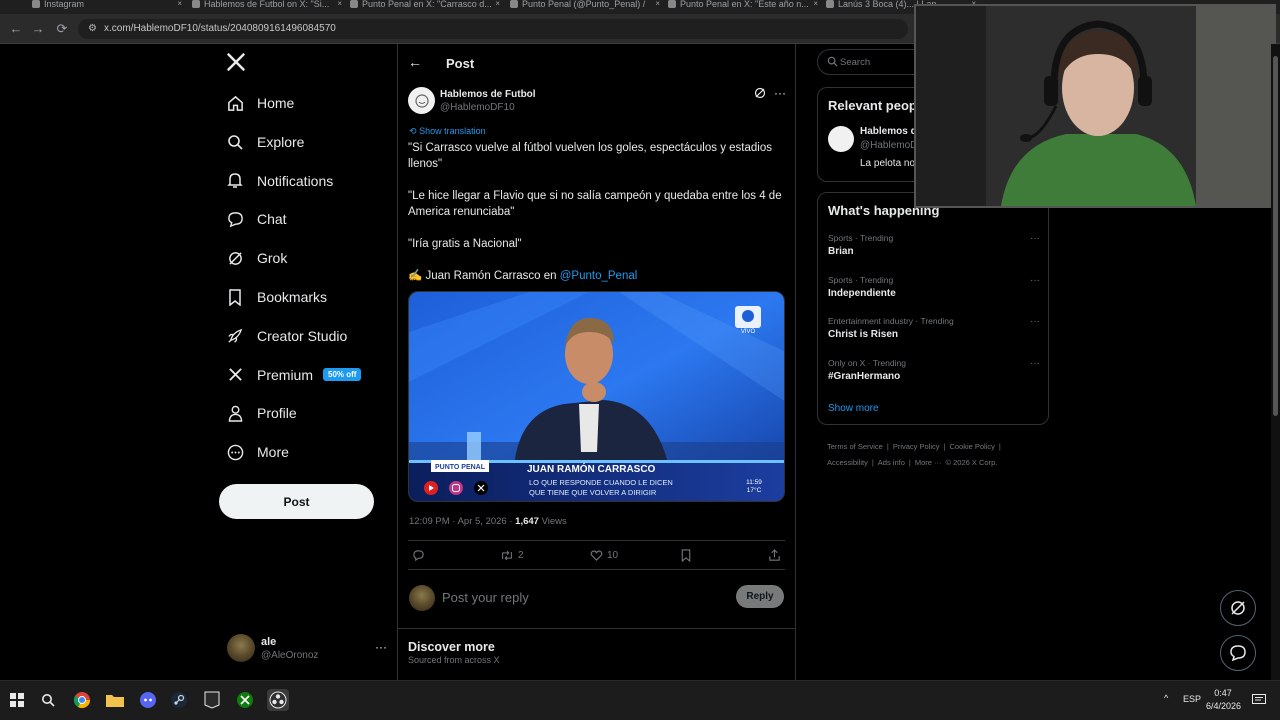 The height and width of the screenshot is (720, 1280). I want to click on reply-button: Reply, so click(760, 596).